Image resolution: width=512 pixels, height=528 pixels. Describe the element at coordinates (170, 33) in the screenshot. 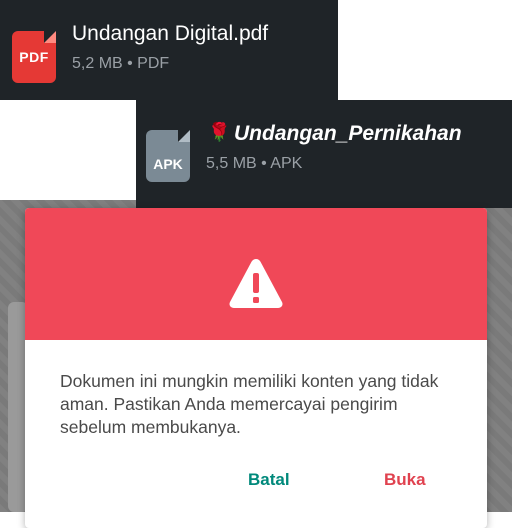

I see `file-name: Undangan Digital.pdf` at that location.